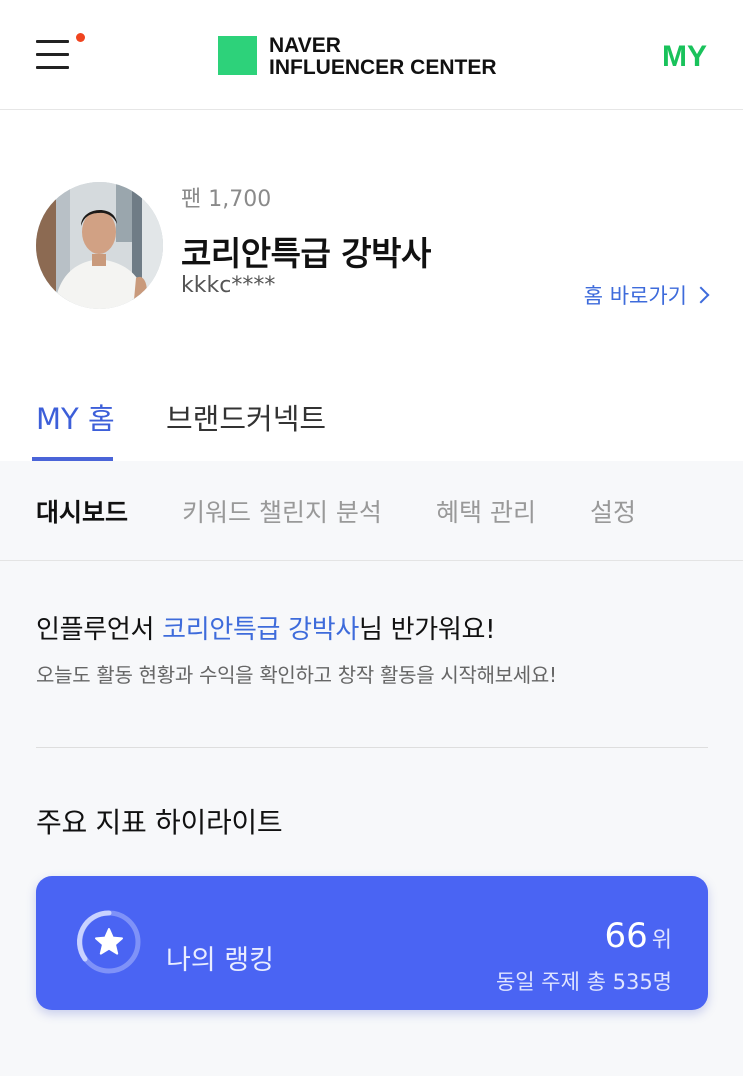 The height and width of the screenshot is (1076, 743). What do you see at coordinates (282, 511) in the screenshot?
I see `subnav-keyword-challenge: 키워드 챌린지 분석` at bounding box center [282, 511].